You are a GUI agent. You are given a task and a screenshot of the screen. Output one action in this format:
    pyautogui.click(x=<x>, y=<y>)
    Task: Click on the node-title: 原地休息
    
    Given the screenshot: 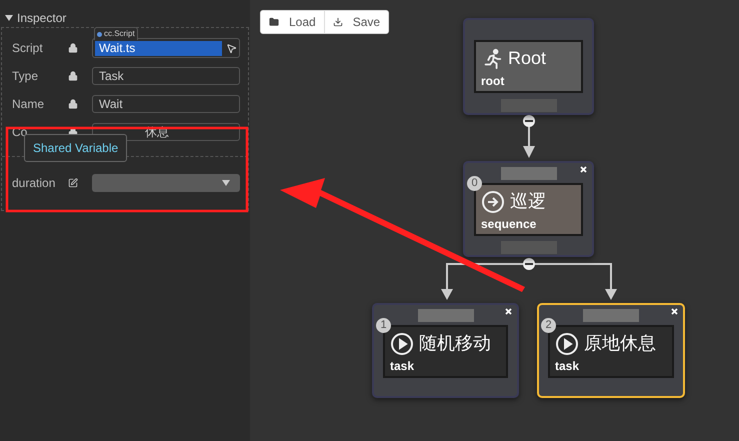 What is the action you would take?
    pyautogui.click(x=620, y=343)
    